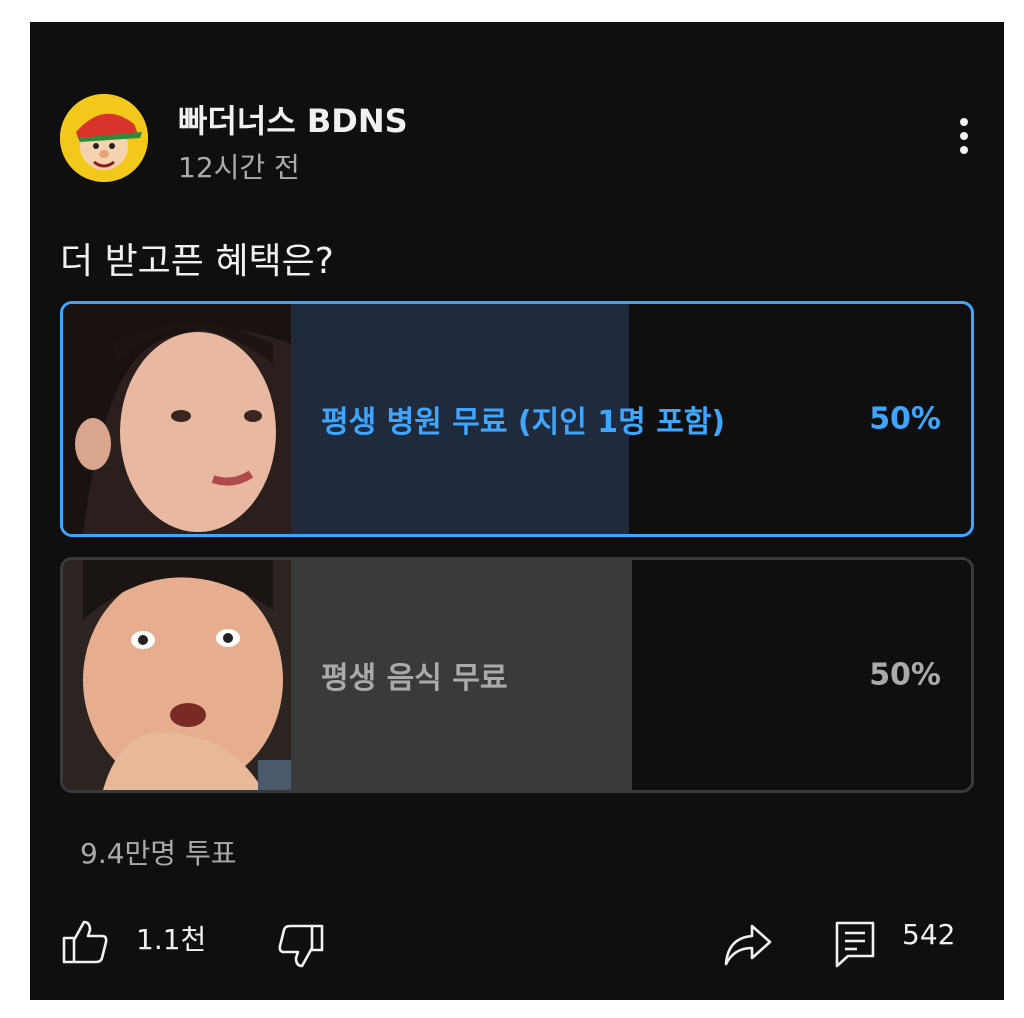 Image resolution: width=1024 pixels, height=1018 pixels. I want to click on more-vert-icon, so click(964, 140).